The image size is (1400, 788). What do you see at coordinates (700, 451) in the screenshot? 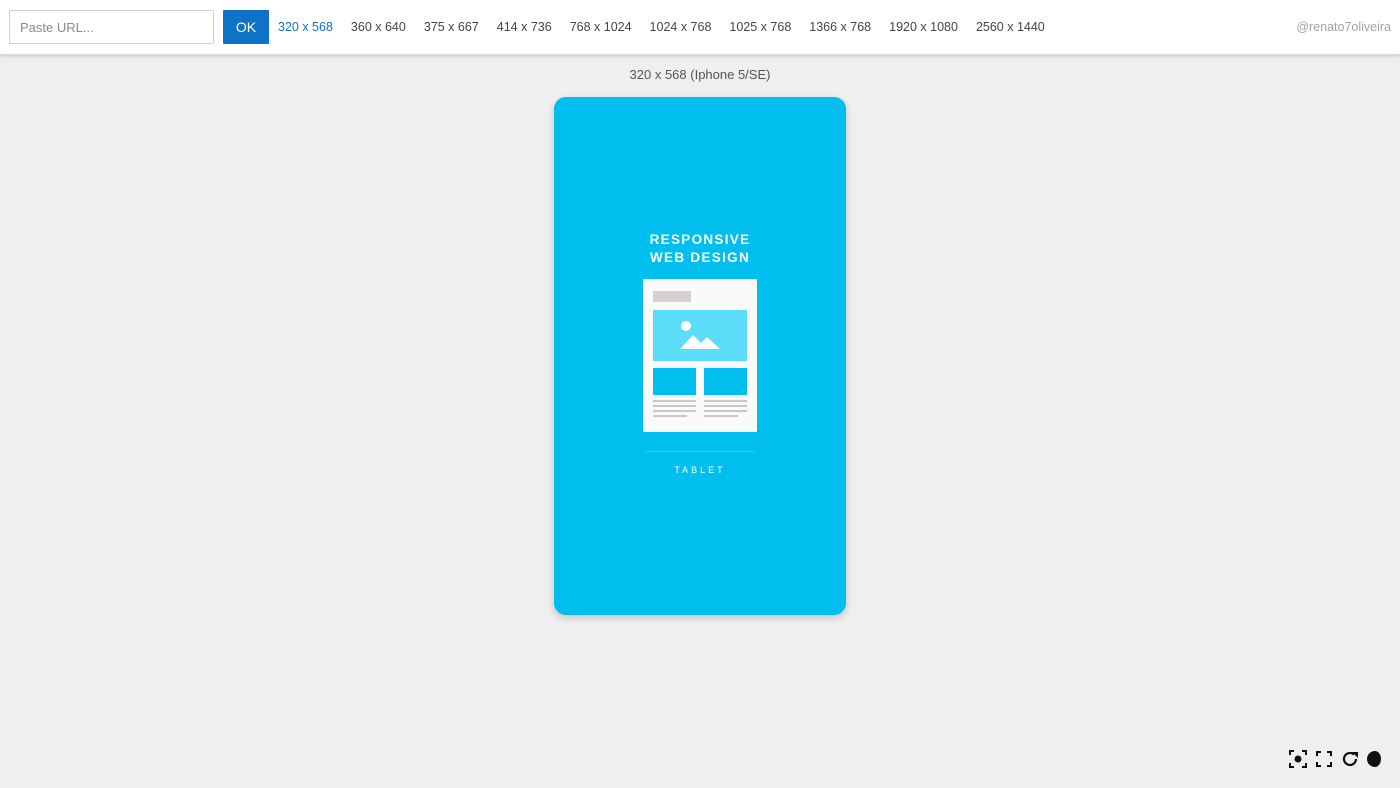
I see `divider` at bounding box center [700, 451].